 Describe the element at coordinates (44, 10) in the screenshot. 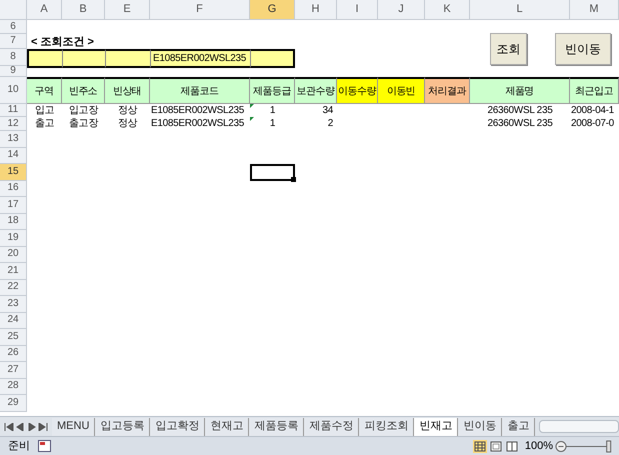

I see `column-header: A` at that location.